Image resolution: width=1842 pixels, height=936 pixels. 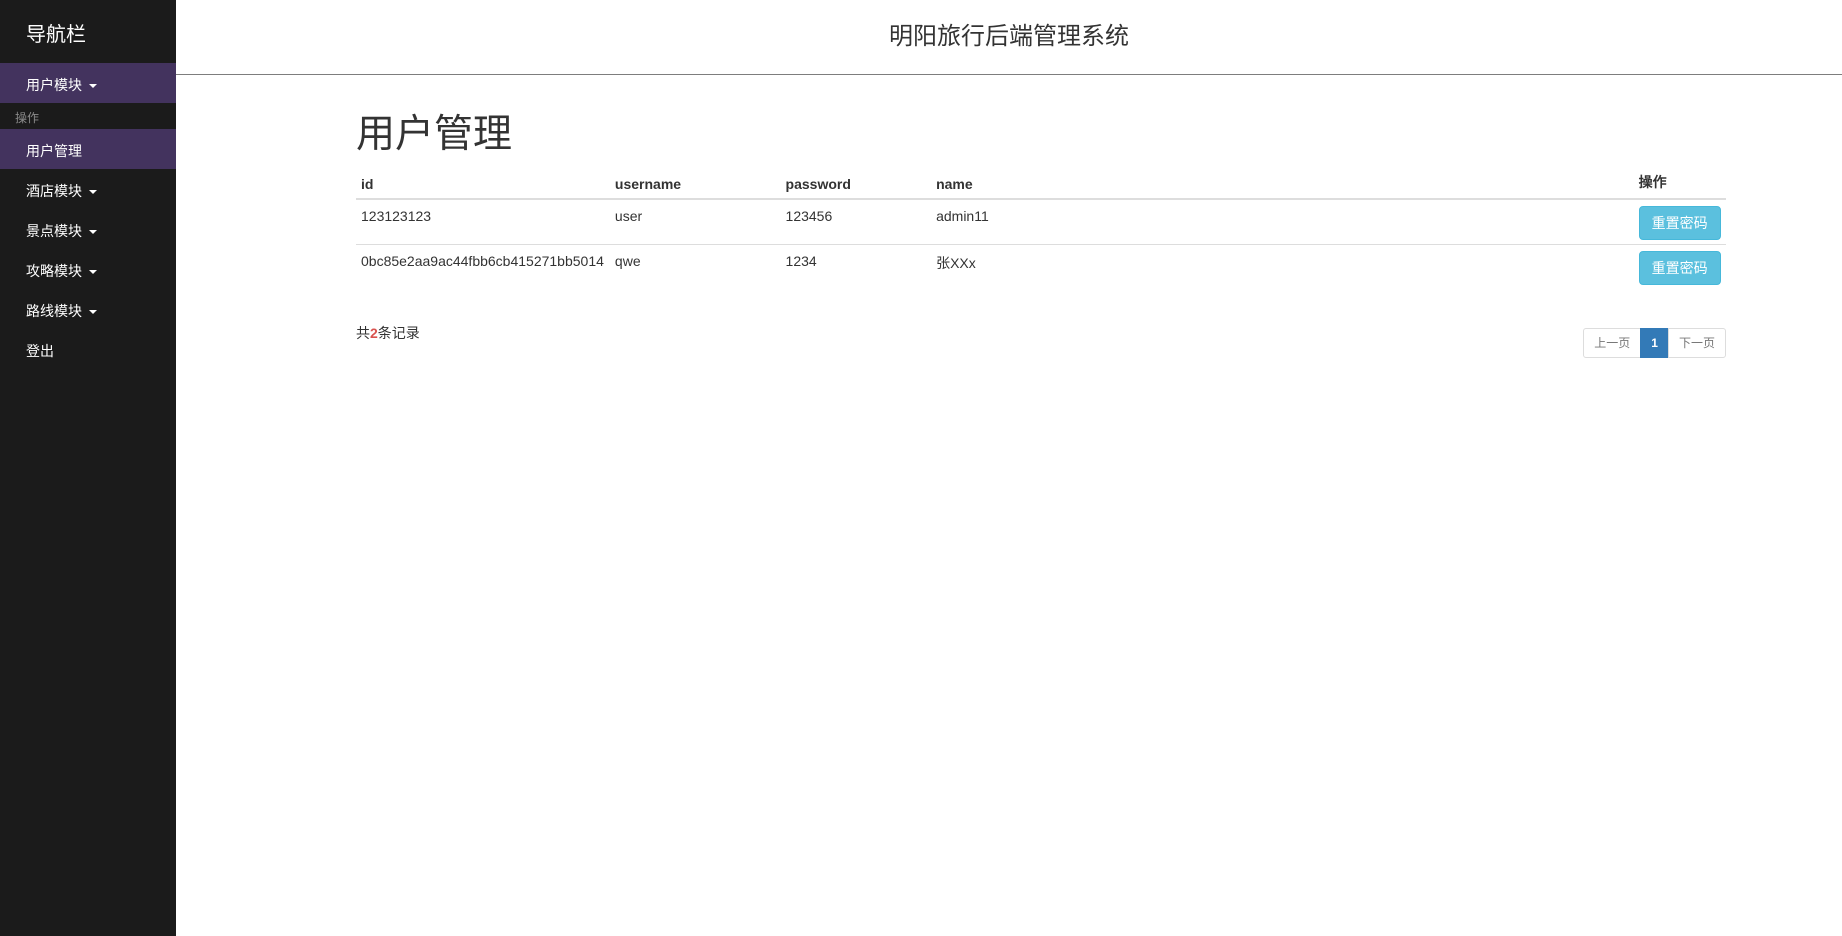 I want to click on sidebar-item-label: 登出, so click(x=40, y=351).